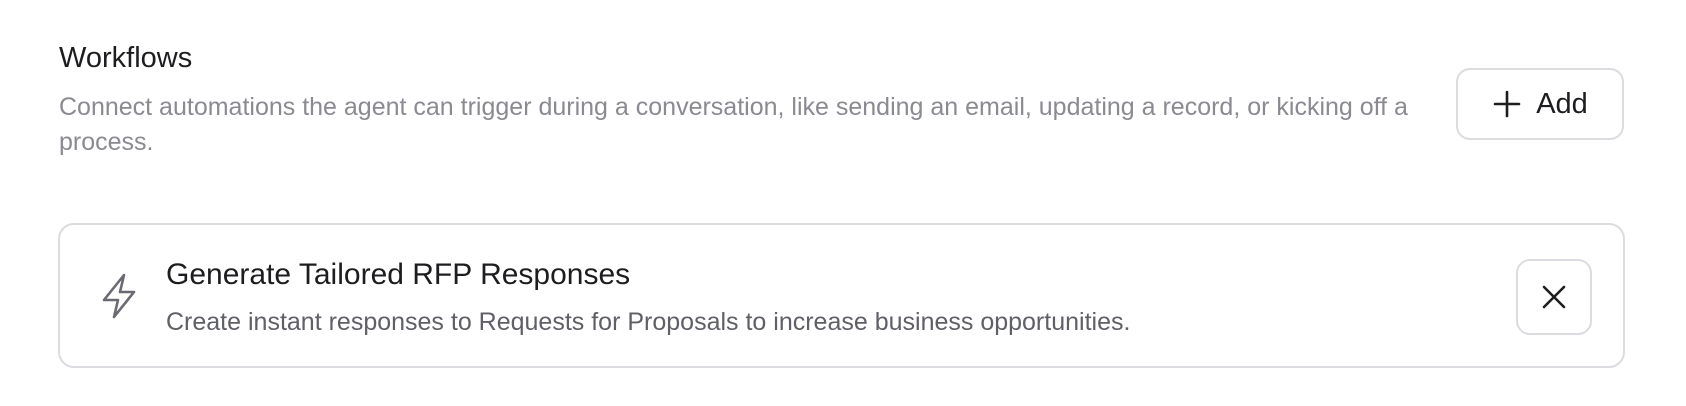 Image resolution: width=1686 pixels, height=406 pixels. I want to click on plus-icon, so click(1507, 104).